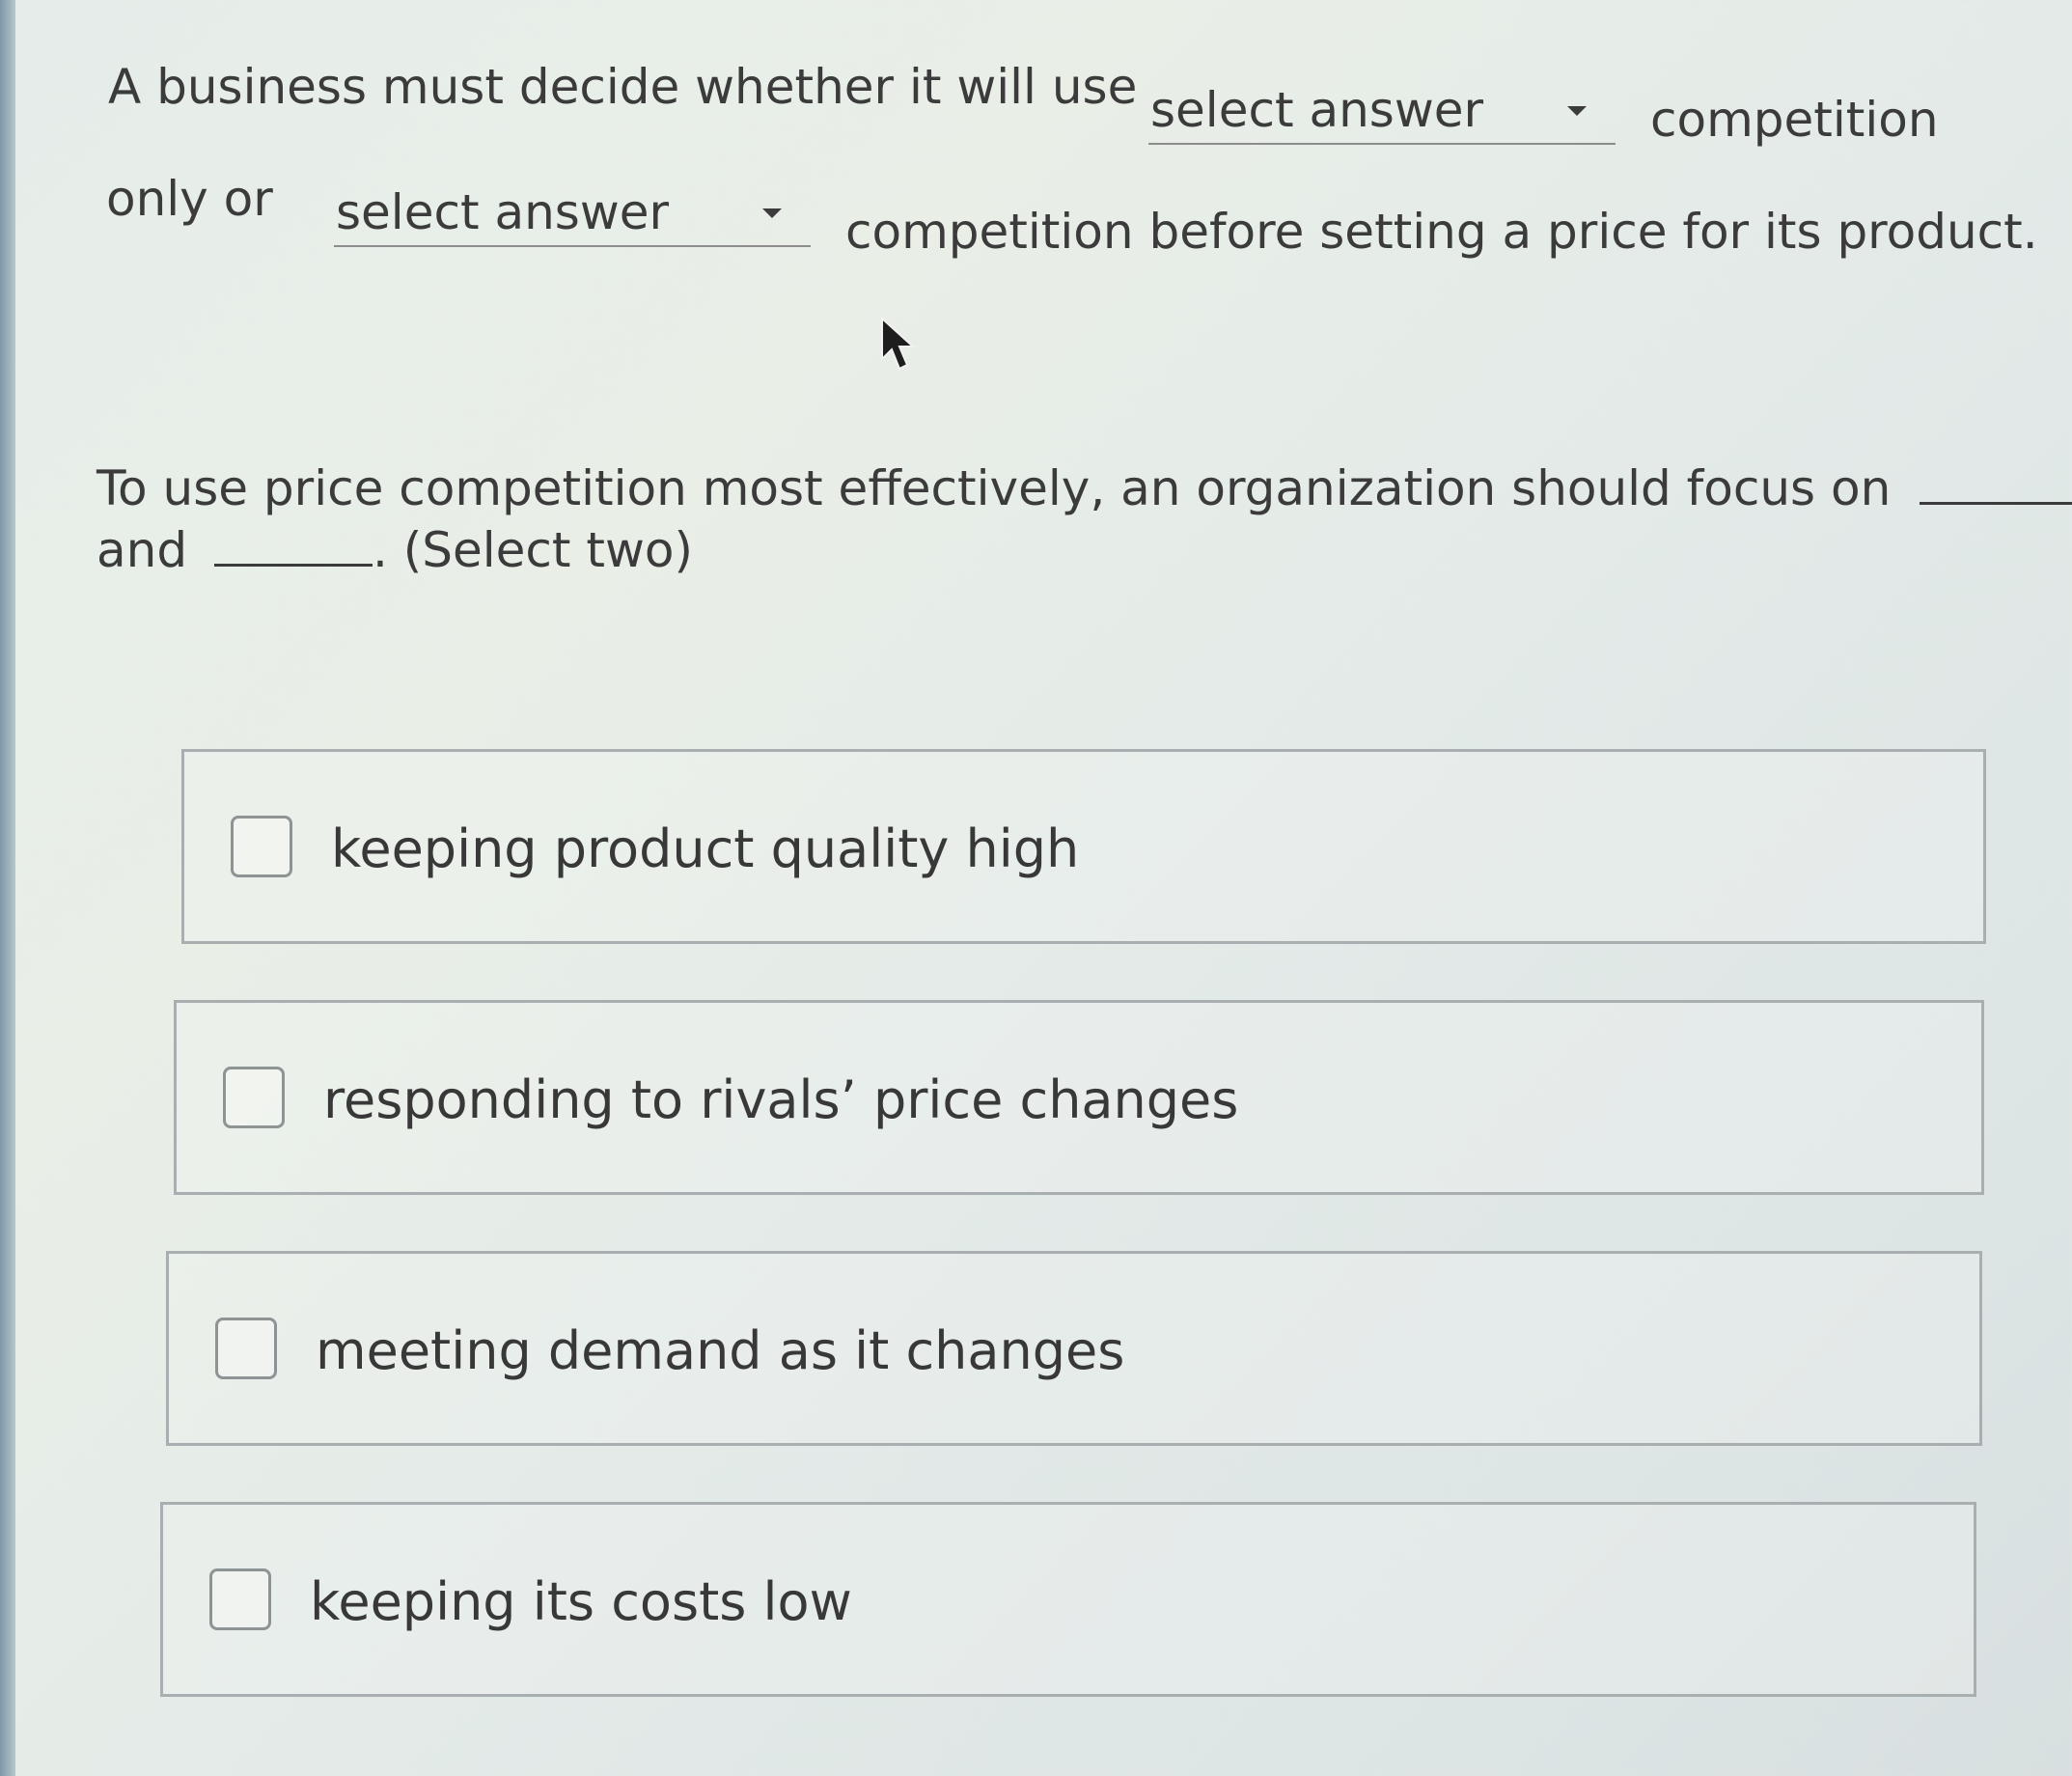  Describe the element at coordinates (1794, 120) in the screenshot. I see `question1-text-2: competition` at that location.